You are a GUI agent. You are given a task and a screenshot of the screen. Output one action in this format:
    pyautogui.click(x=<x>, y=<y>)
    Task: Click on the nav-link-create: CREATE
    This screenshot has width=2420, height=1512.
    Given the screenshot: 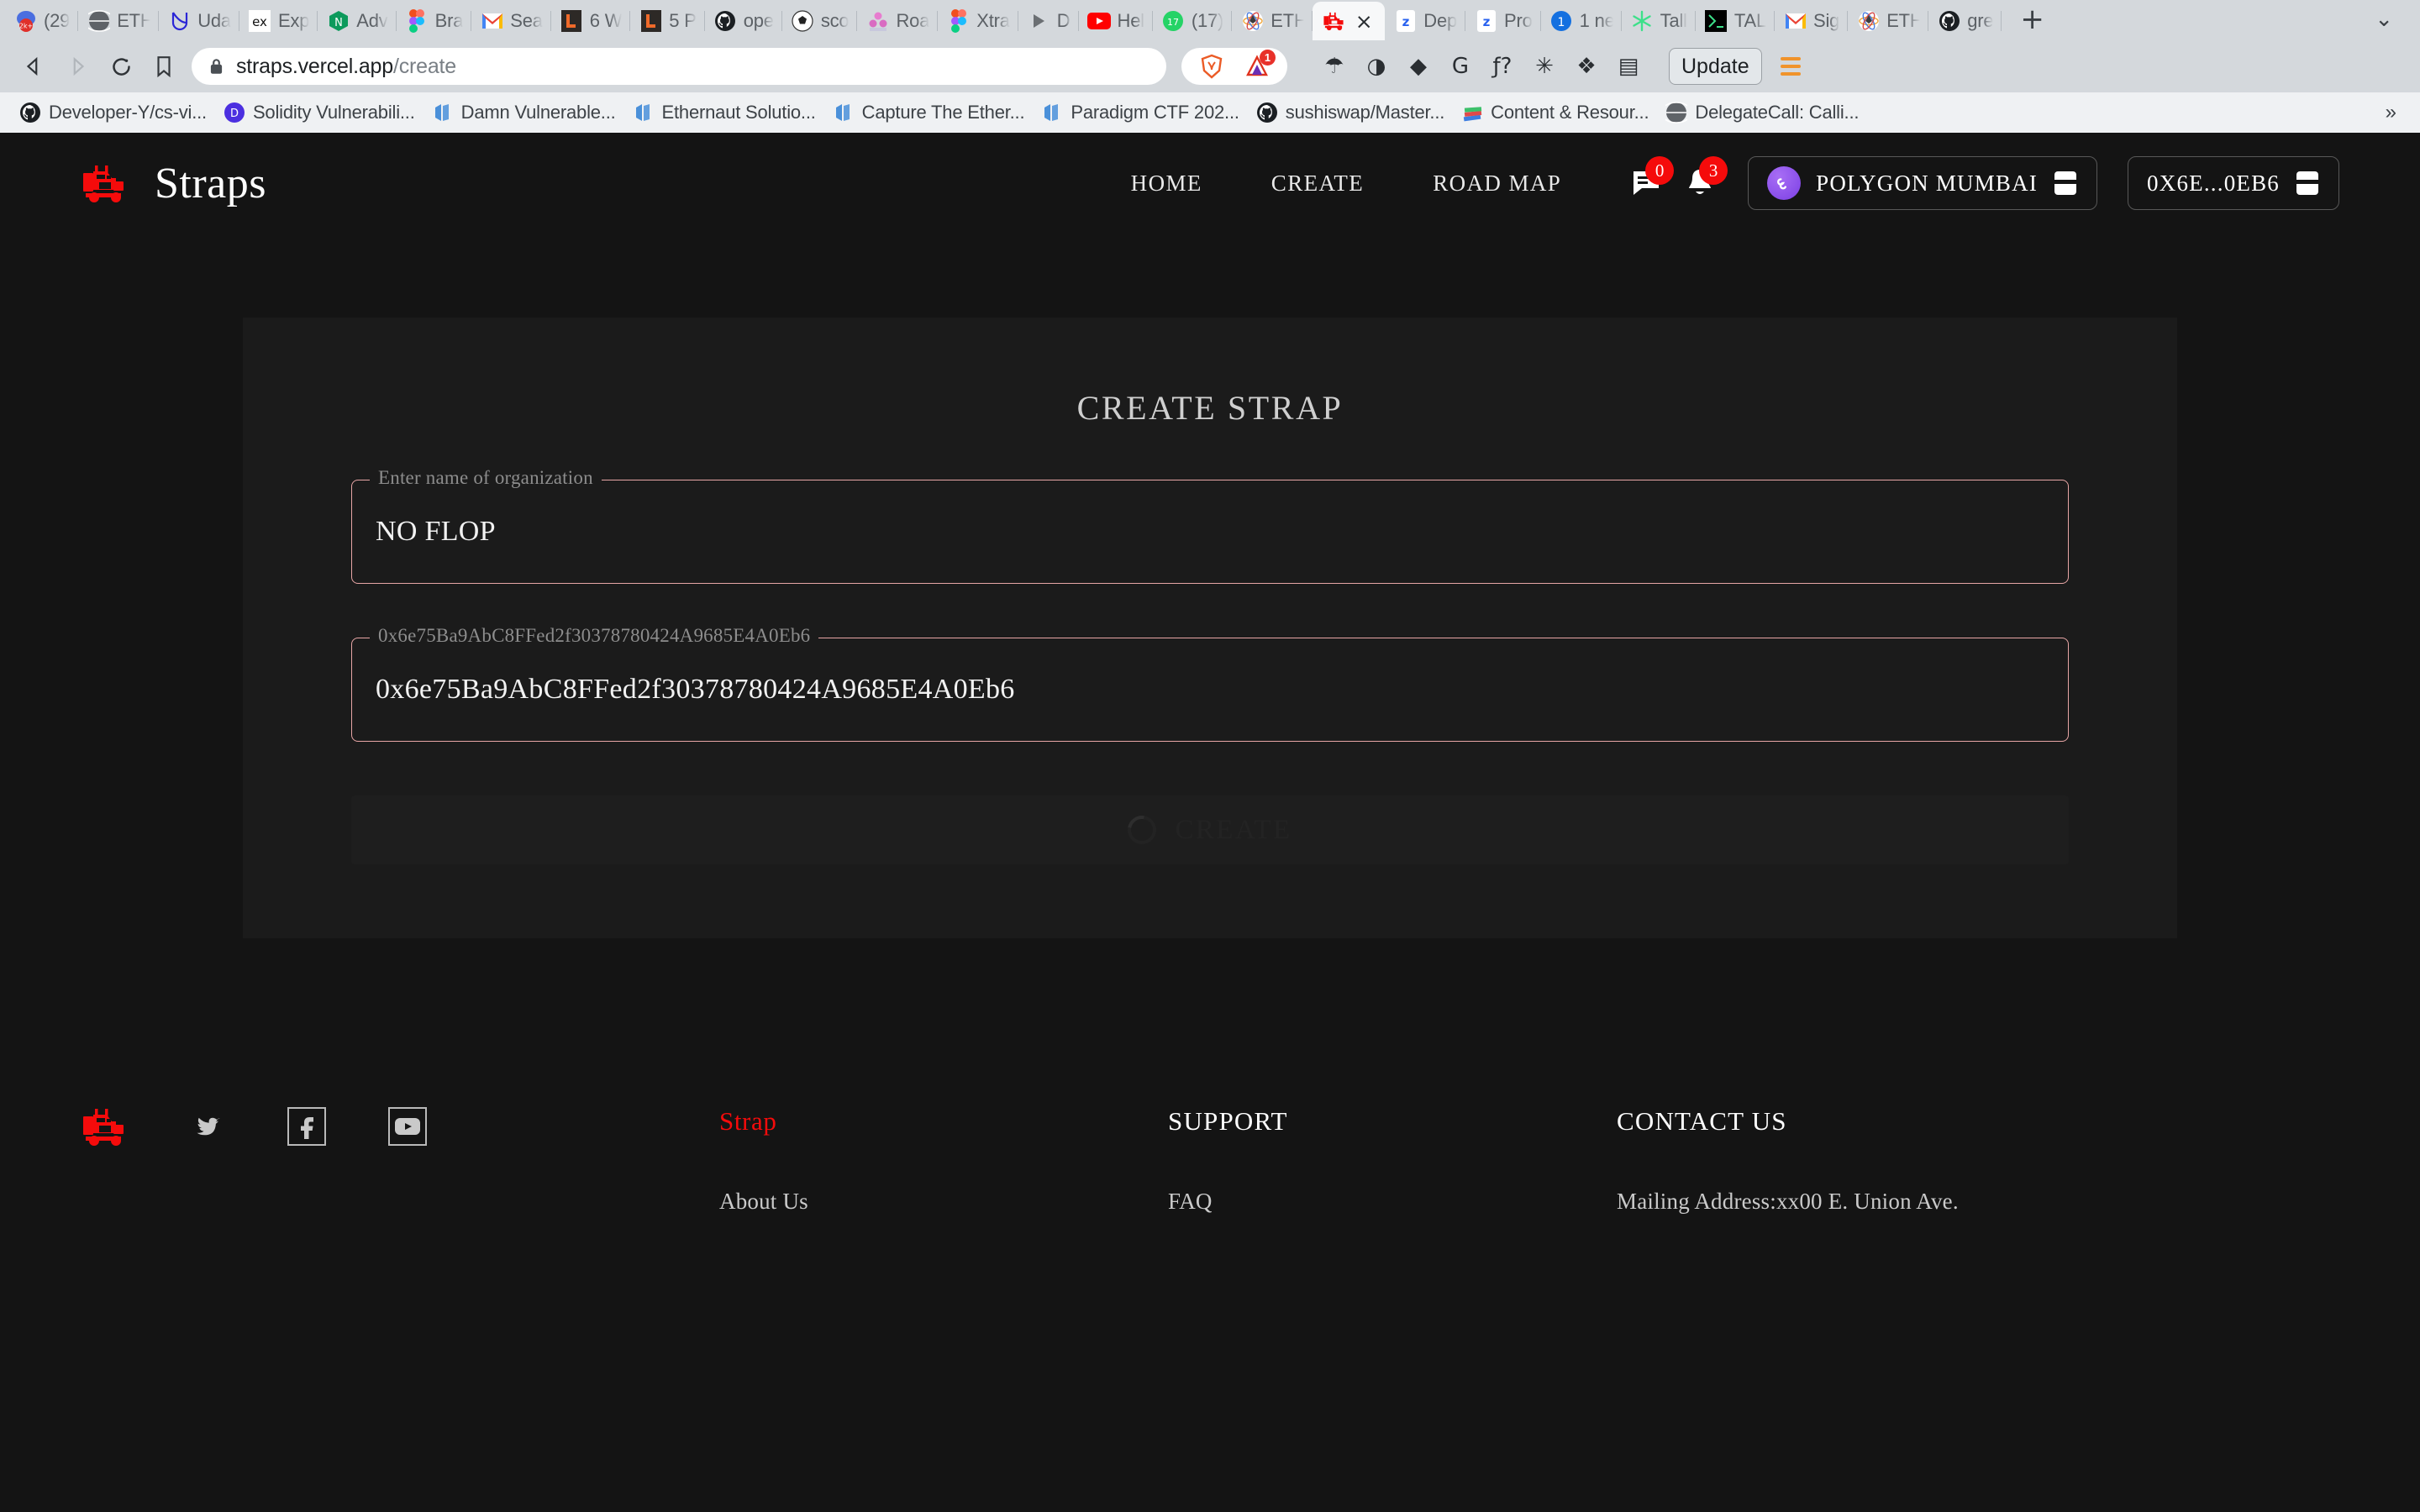 What is the action you would take?
    pyautogui.click(x=1317, y=184)
    